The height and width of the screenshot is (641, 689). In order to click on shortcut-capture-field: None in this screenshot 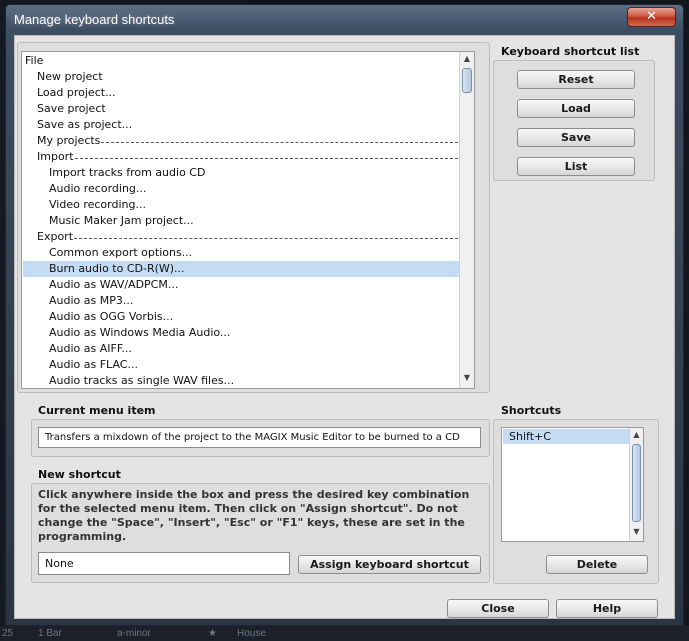, I will do `click(164, 563)`.